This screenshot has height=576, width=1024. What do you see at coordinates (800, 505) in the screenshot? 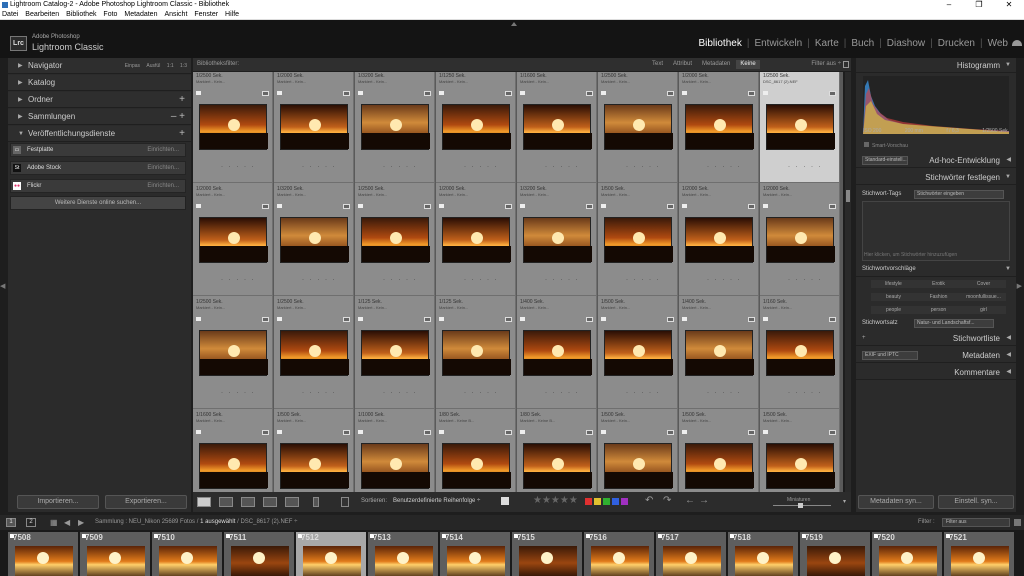
I see `thumbnail-size-knob` at bounding box center [800, 505].